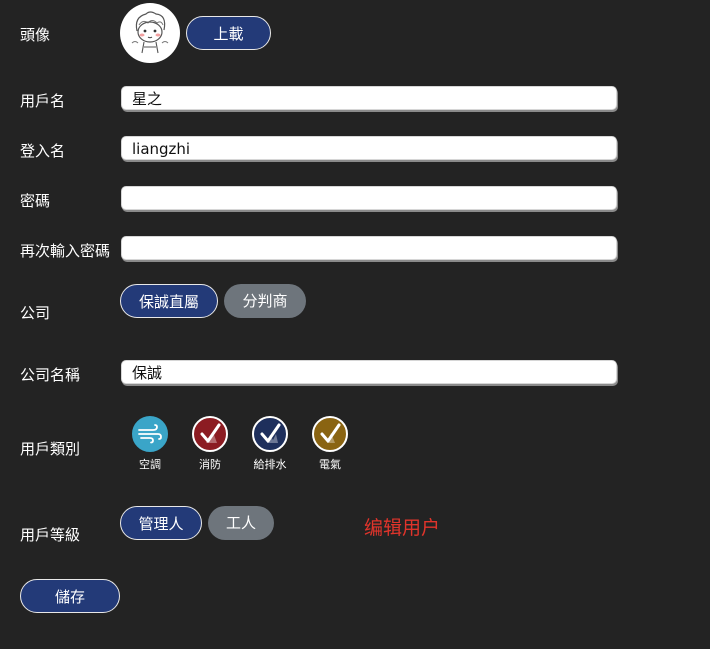  What do you see at coordinates (70, 596) in the screenshot?
I see `save-button: 儲存` at bounding box center [70, 596].